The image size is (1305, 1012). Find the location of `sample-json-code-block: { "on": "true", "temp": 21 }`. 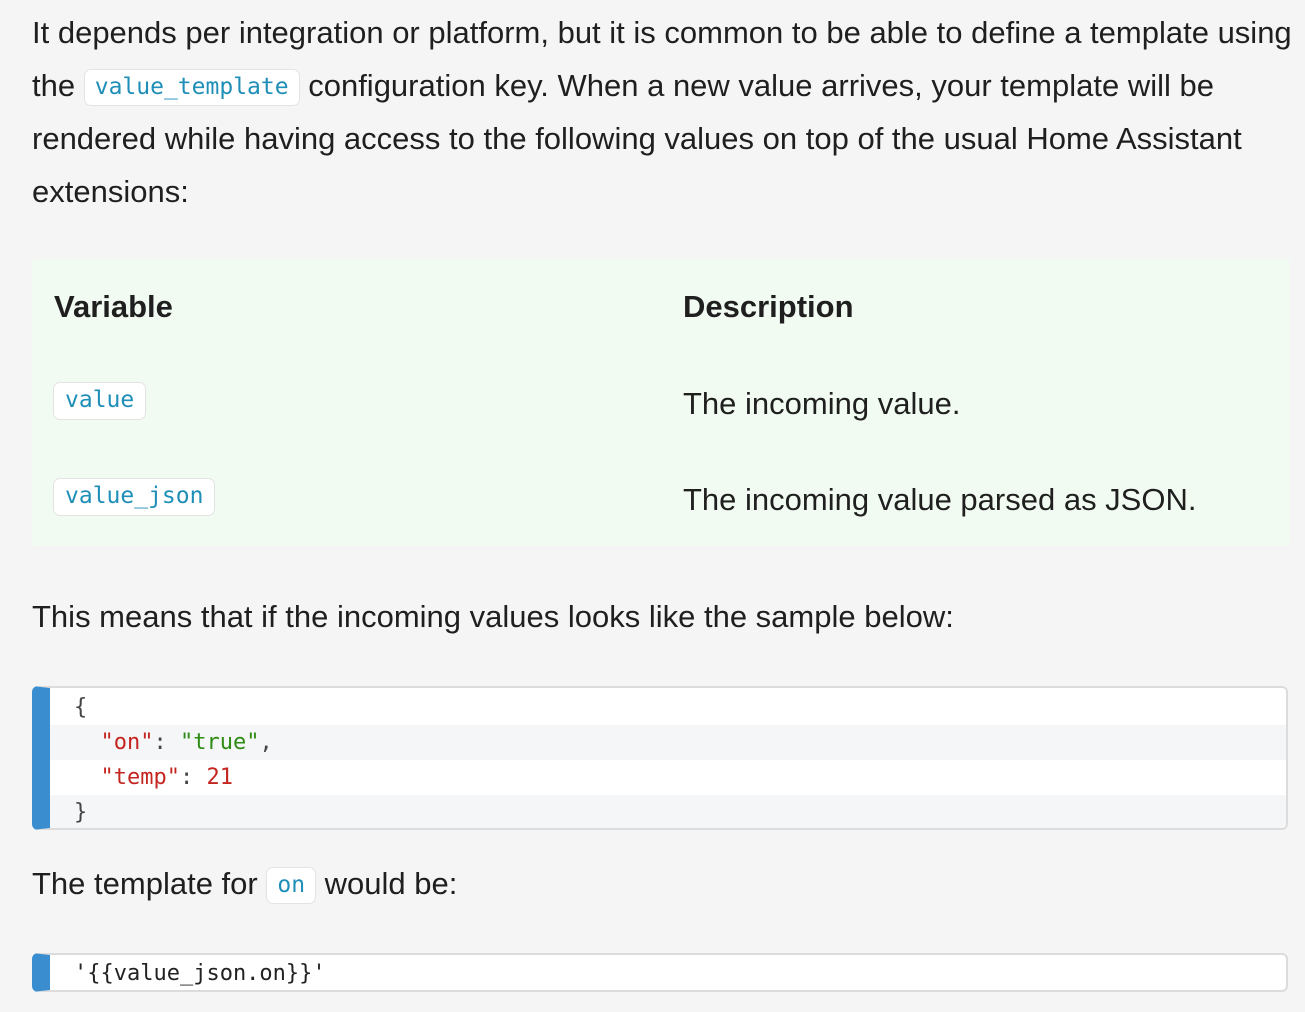

sample-json-code-block: { "on": "true", "temp": 21 } is located at coordinates (660, 758).